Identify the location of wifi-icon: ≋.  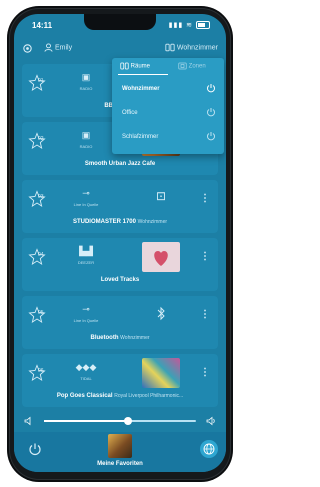
(190, 25).